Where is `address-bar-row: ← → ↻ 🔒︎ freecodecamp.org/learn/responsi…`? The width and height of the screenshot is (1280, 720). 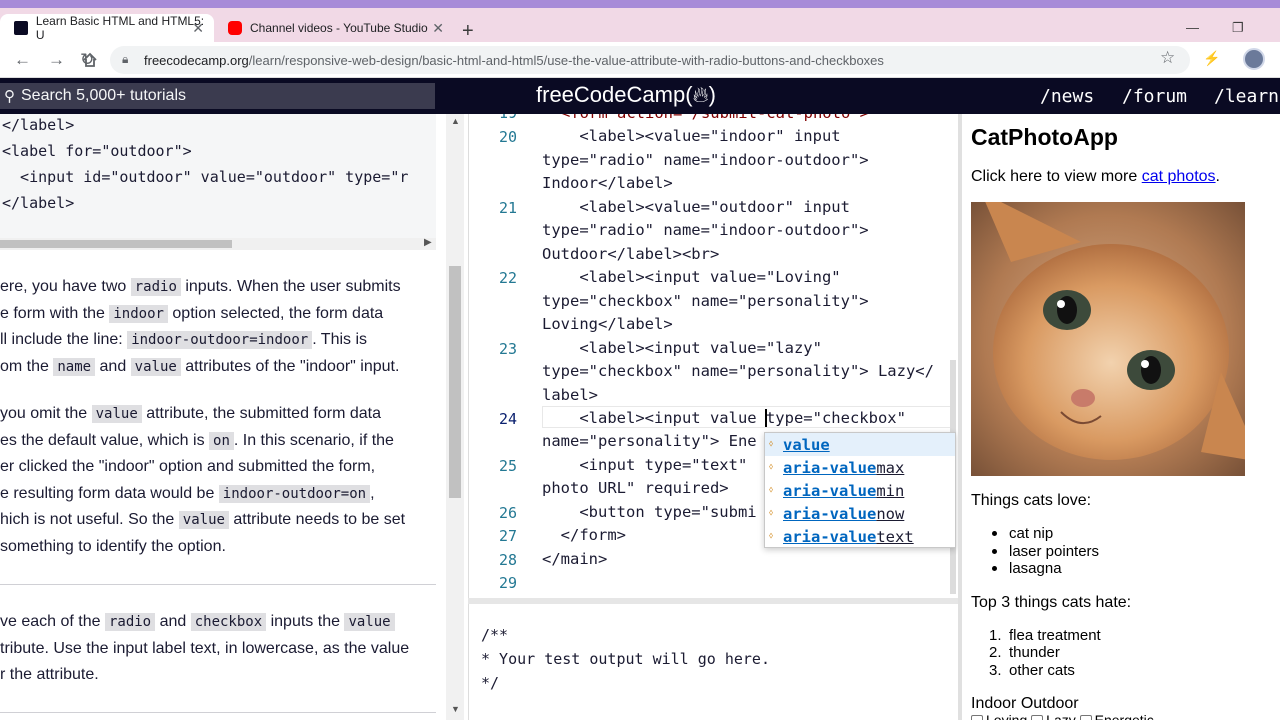
address-bar-row: ← → ↻ 🔒︎ freecodecamp.org/learn/responsi… is located at coordinates (640, 60).